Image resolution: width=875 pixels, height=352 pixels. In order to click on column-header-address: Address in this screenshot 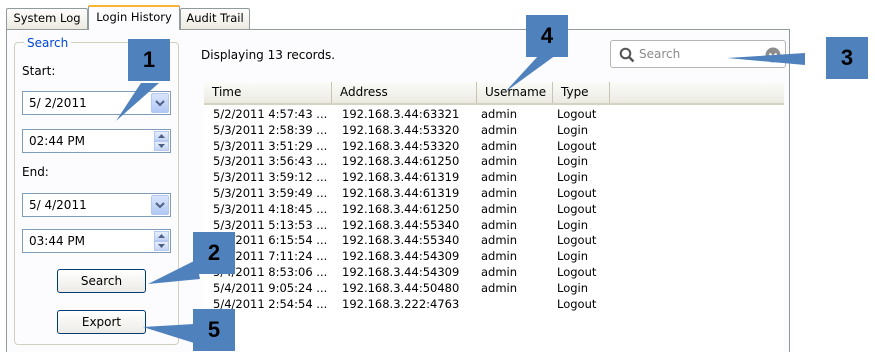, I will do `click(404, 92)`.